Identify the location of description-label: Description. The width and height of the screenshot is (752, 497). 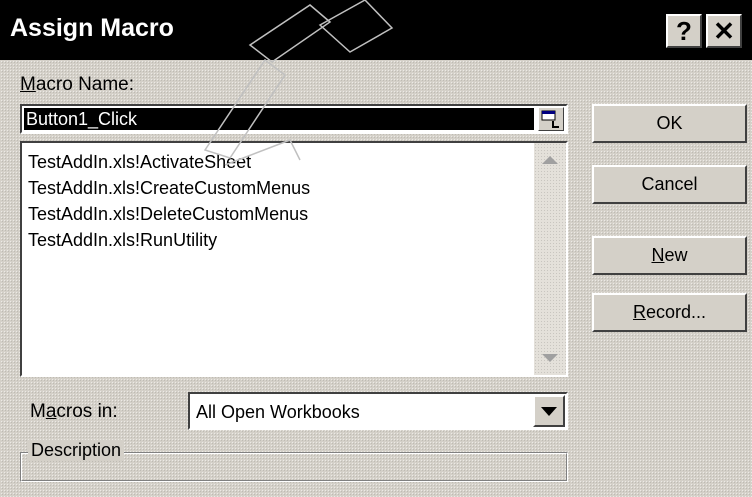
(76, 450).